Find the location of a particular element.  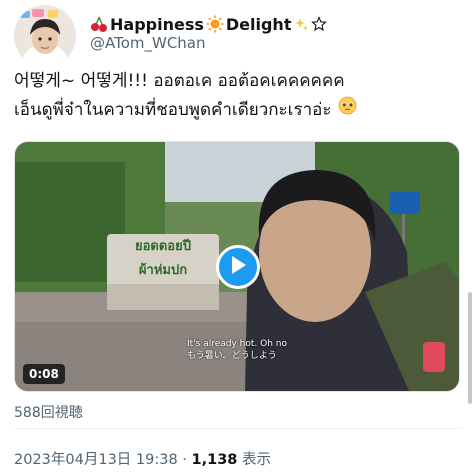

avatar is located at coordinates (45, 36).